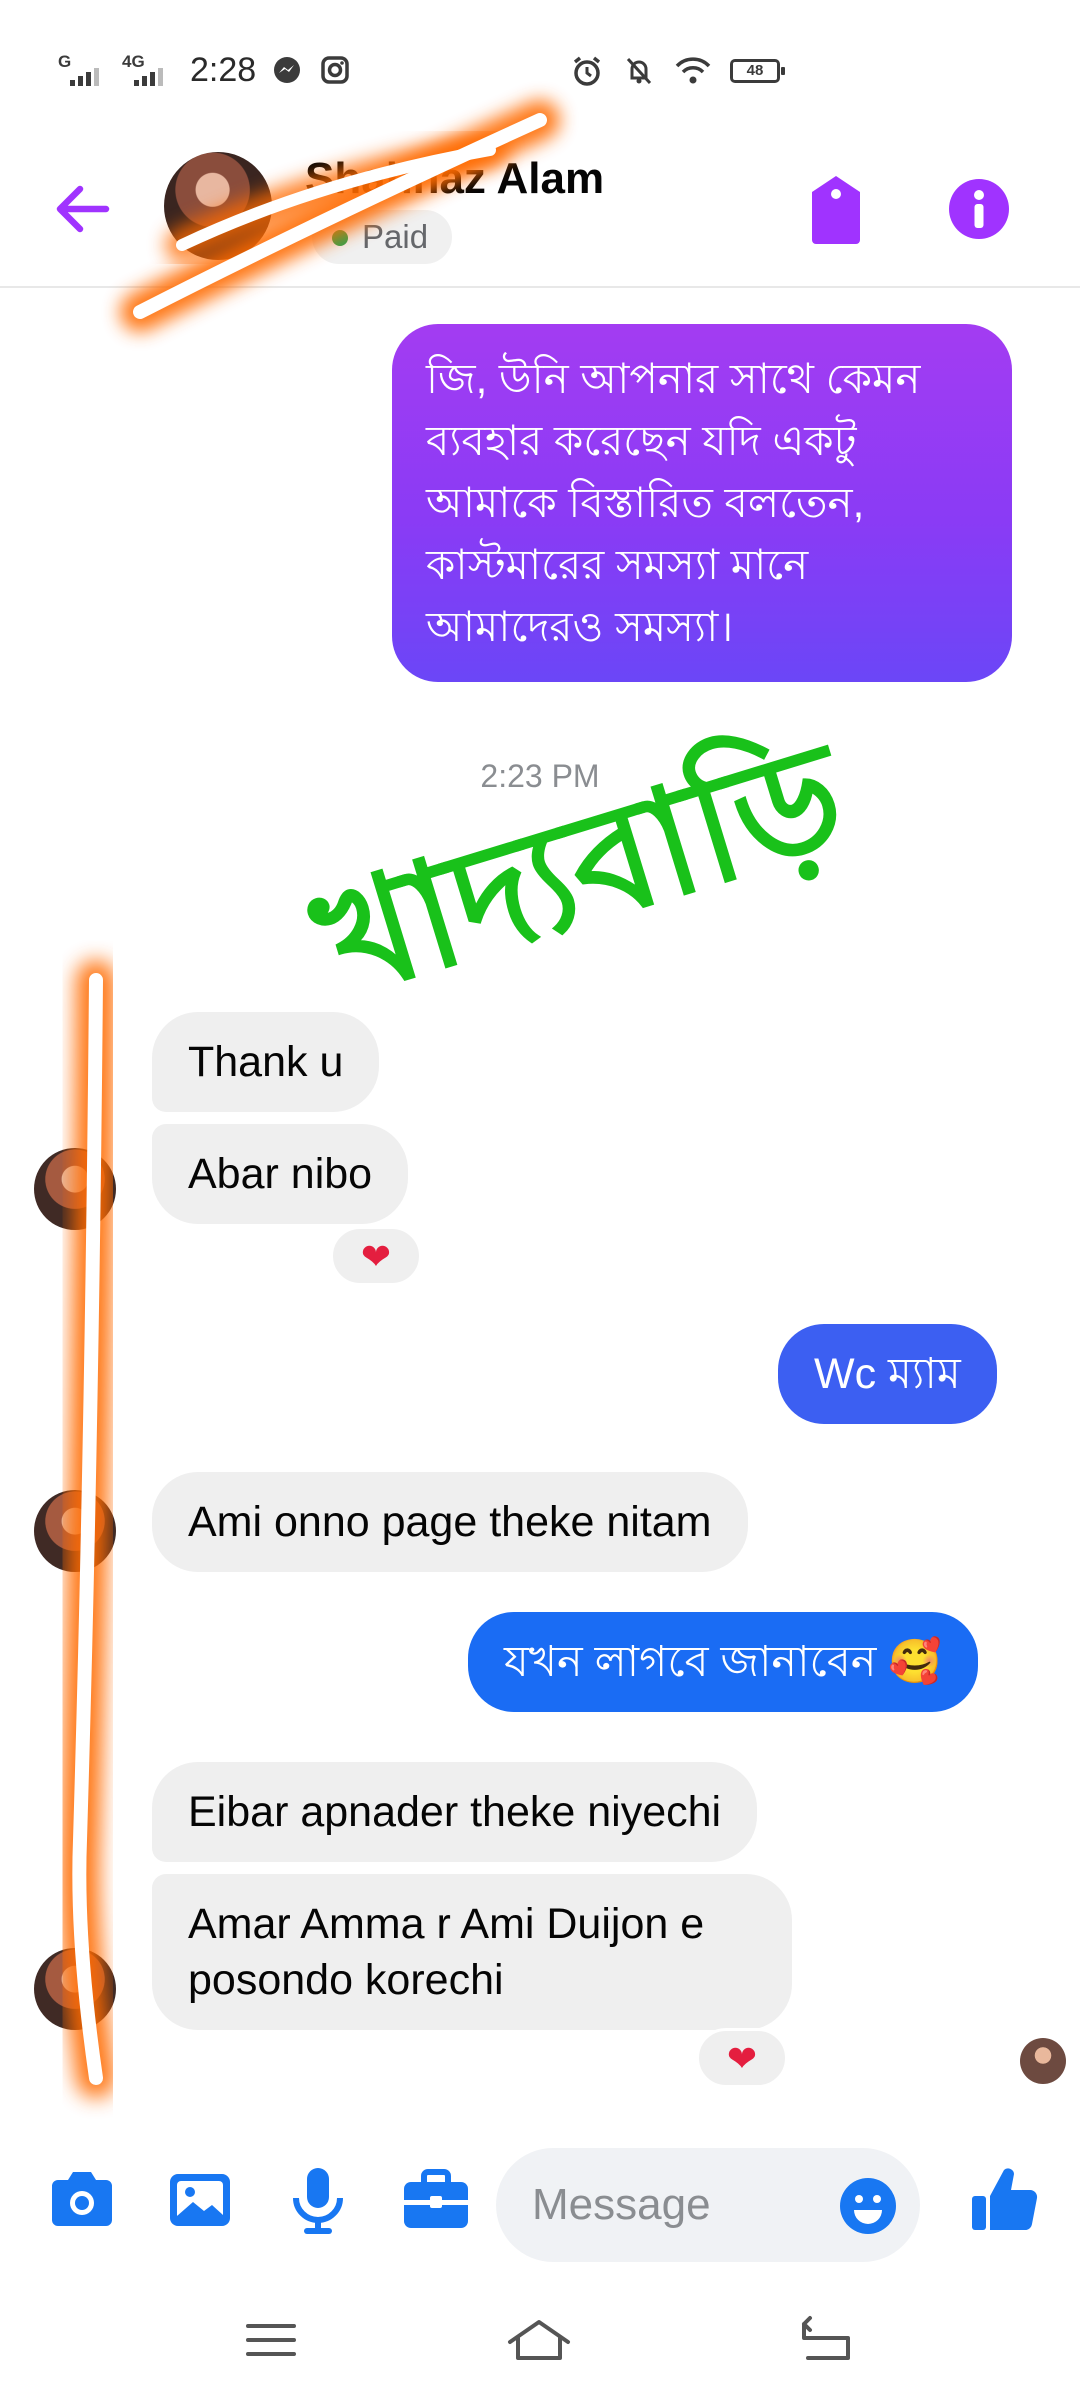 This screenshot has width=1080, height=2400. What do you see at coordinates (223, 69) in the screenshot?
I see `status-time: 2:28` at bounding box center [223, 69].